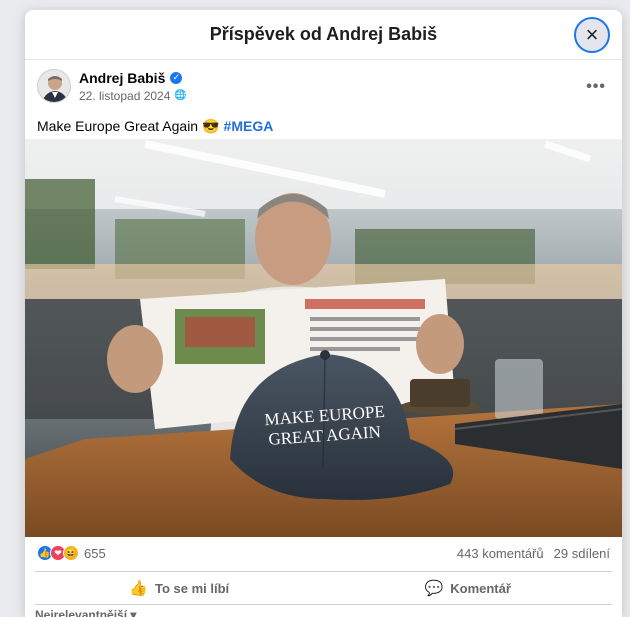  I want to click on comment-sort-dropdown: Nejrelevantnější ▾, so click(85, 612).